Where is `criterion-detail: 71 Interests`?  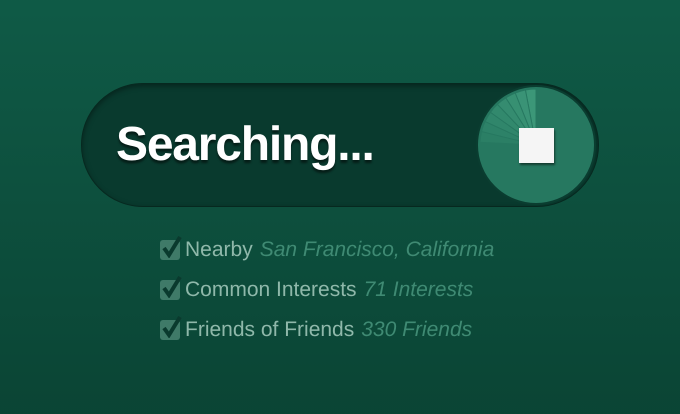 criterion-detail: 71 Interests is located at coordinates (419, 290).